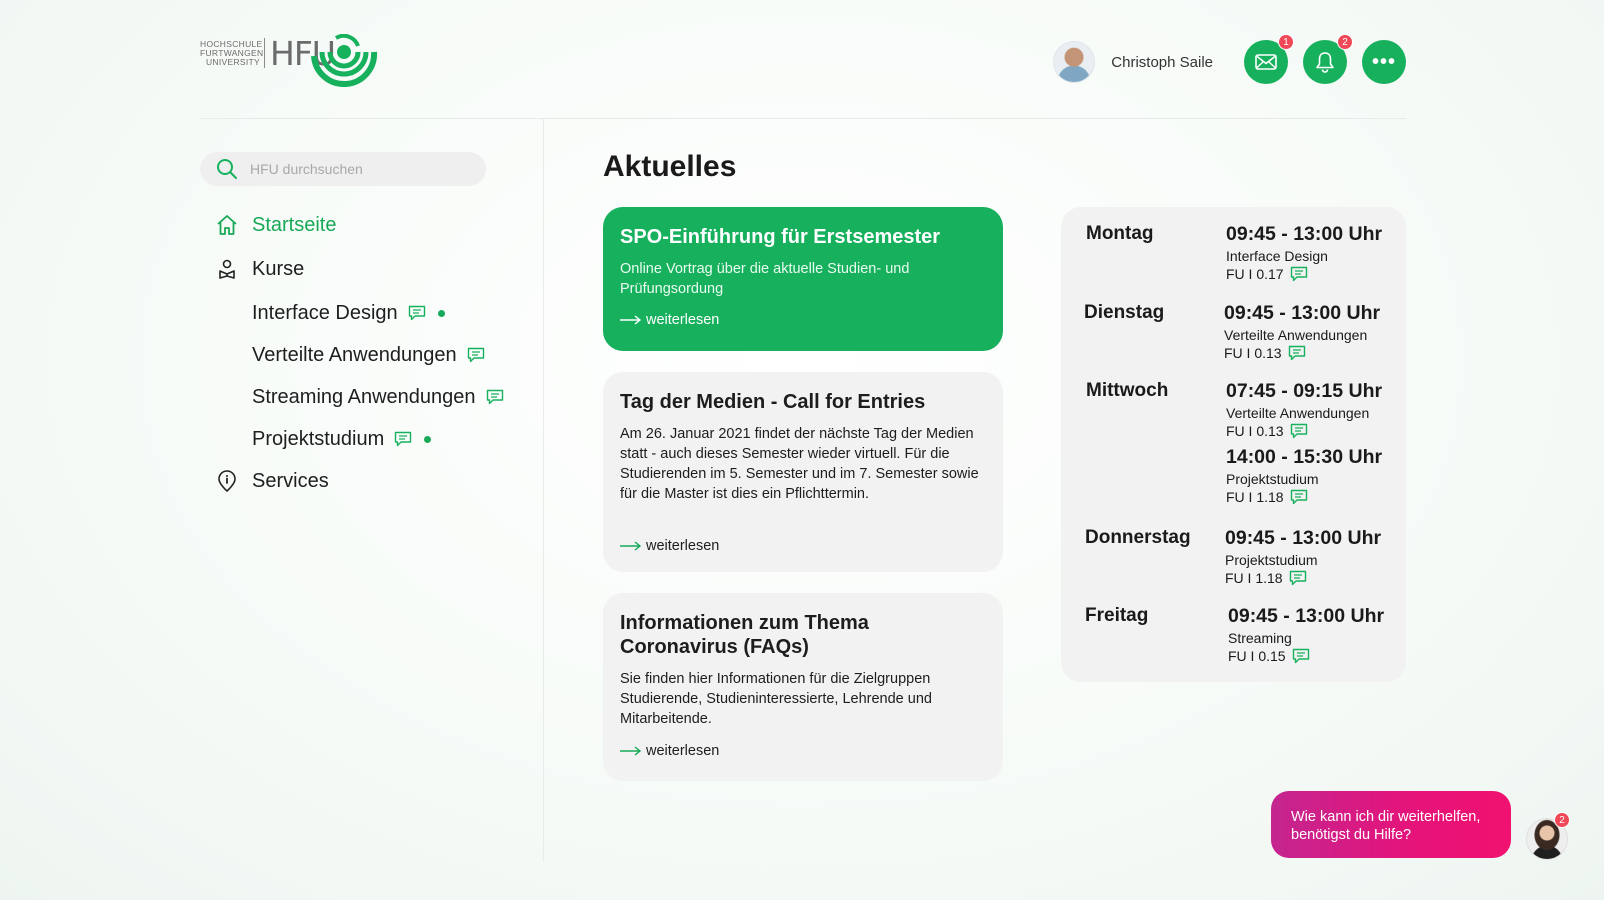 The image size is (1604, 900). What do you see at coordinates (1074, 62) in the screenshot?
I see `user-avatar` at bounding box center [1074, 62].